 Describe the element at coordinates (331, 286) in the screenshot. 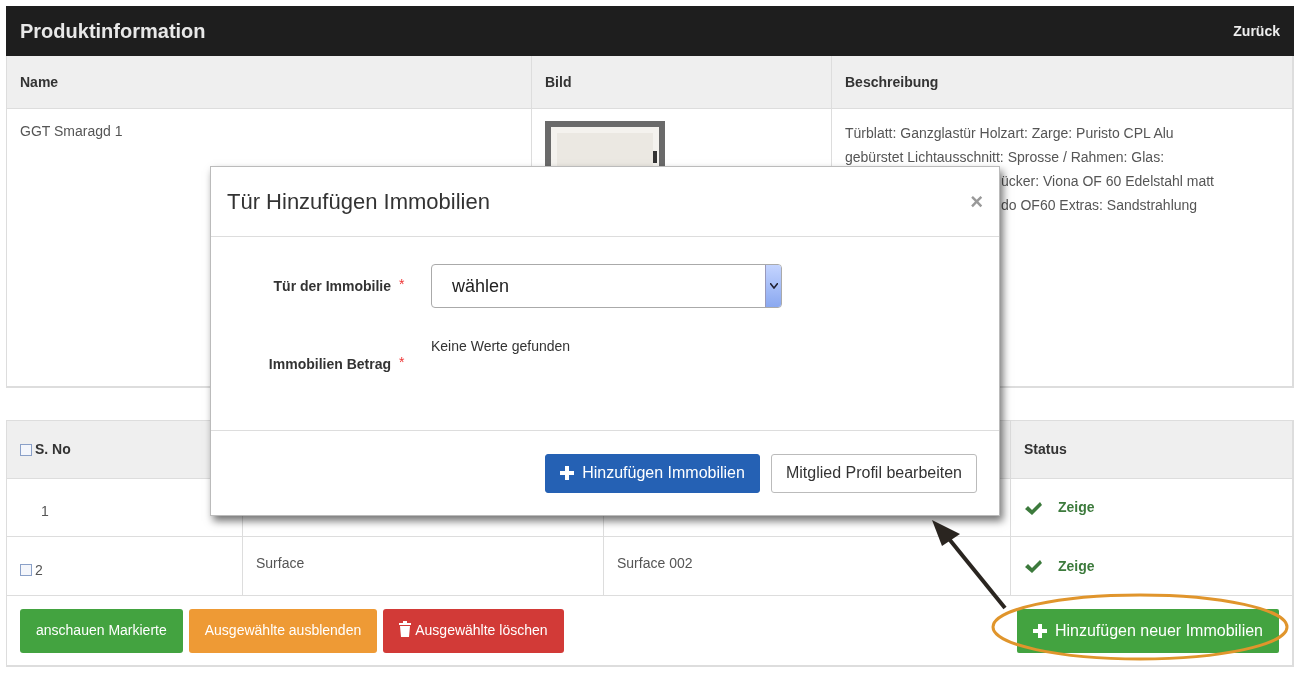

I see `field-label: Tür der Immobilie` at that location.